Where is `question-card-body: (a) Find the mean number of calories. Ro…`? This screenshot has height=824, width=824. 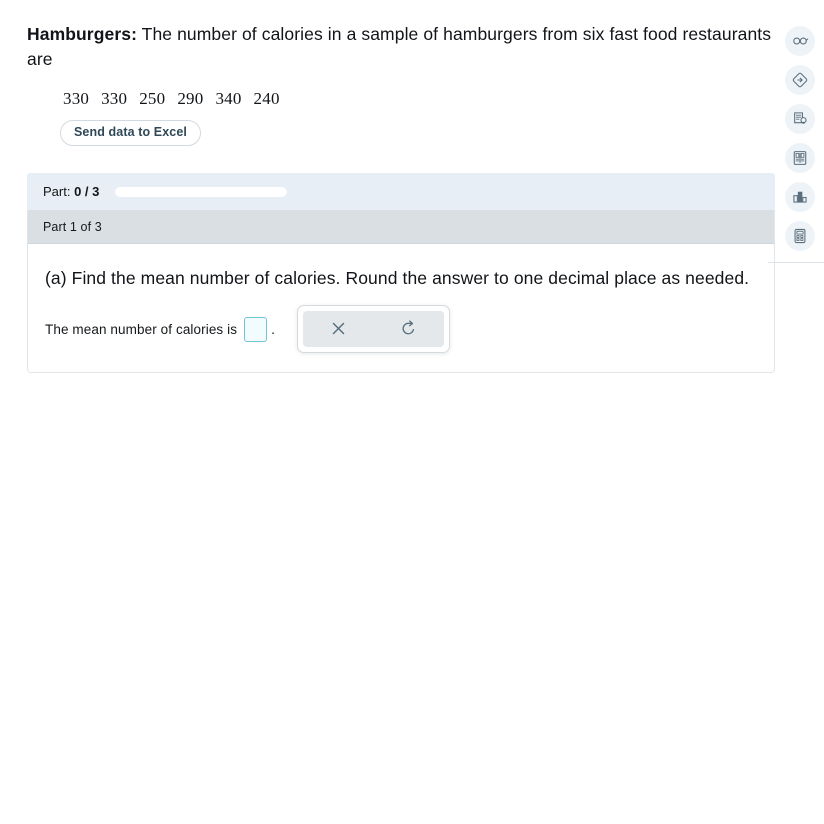 question-card-body: (a) Find the mean number of calories. Ro… is located at coordinates (401, 307).